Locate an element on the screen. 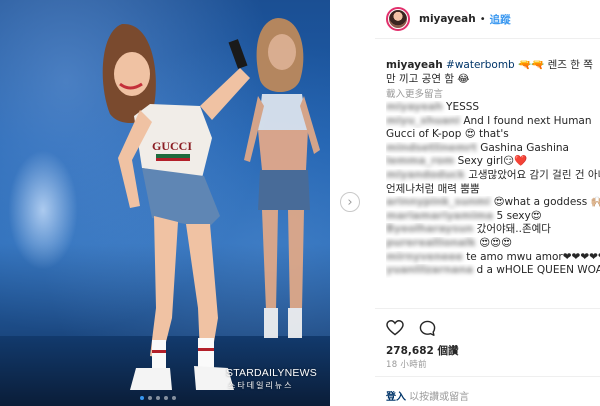  comment-item: miyandoduck 고생많았어요 감기 걸린 건 아니죠? is located at coordinates (493, 176).